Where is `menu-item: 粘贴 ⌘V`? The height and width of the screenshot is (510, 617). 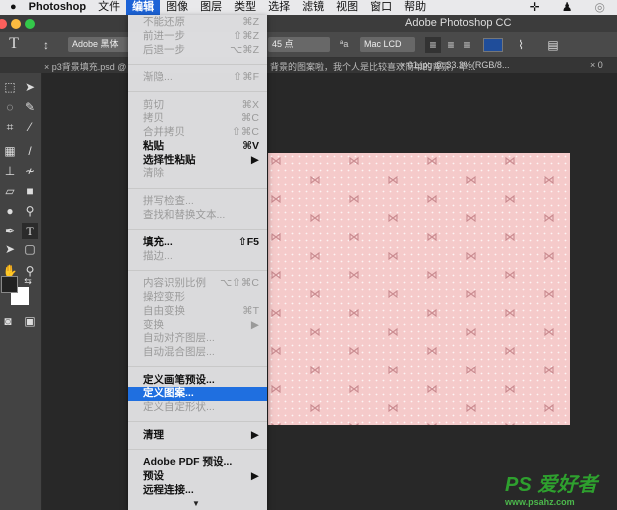 menu-item: 粘贴 ⌘V is located at coordinates (197, 147).